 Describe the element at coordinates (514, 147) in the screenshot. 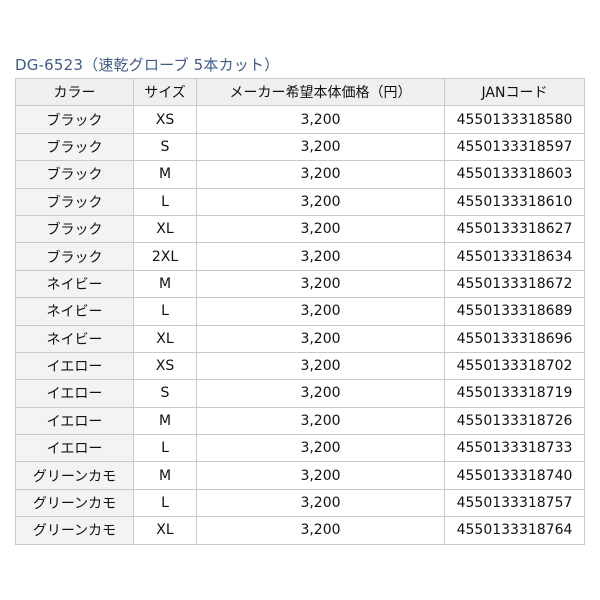

I see `cell-jan-code: 4550133318597` at that location.